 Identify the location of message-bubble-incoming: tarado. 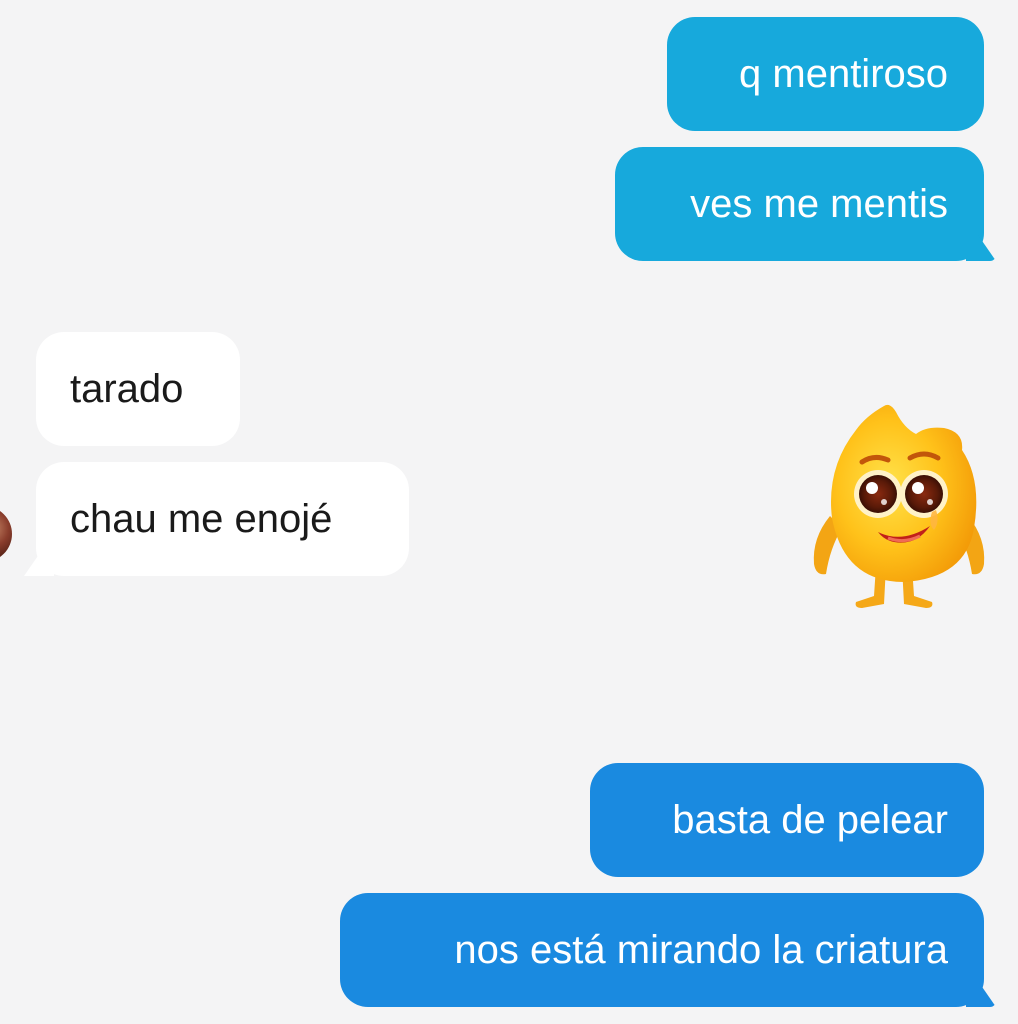
(138, 389).